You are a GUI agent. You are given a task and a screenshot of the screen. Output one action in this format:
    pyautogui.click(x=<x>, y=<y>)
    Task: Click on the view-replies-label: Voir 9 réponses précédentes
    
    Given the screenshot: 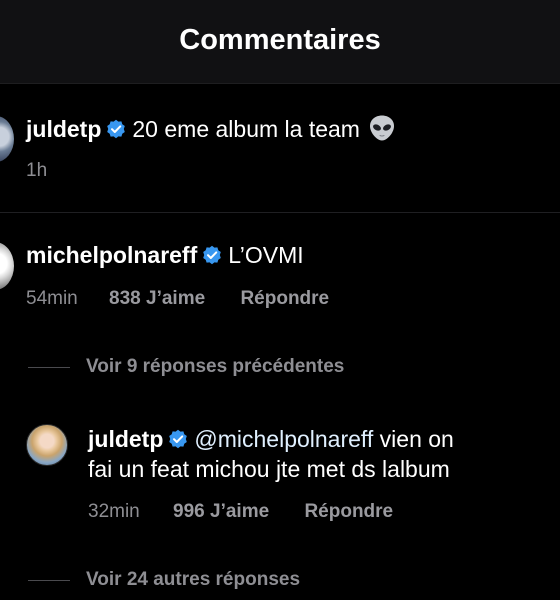 What is the action you would take?
    pyautogui.click(x=215, y=366)
    